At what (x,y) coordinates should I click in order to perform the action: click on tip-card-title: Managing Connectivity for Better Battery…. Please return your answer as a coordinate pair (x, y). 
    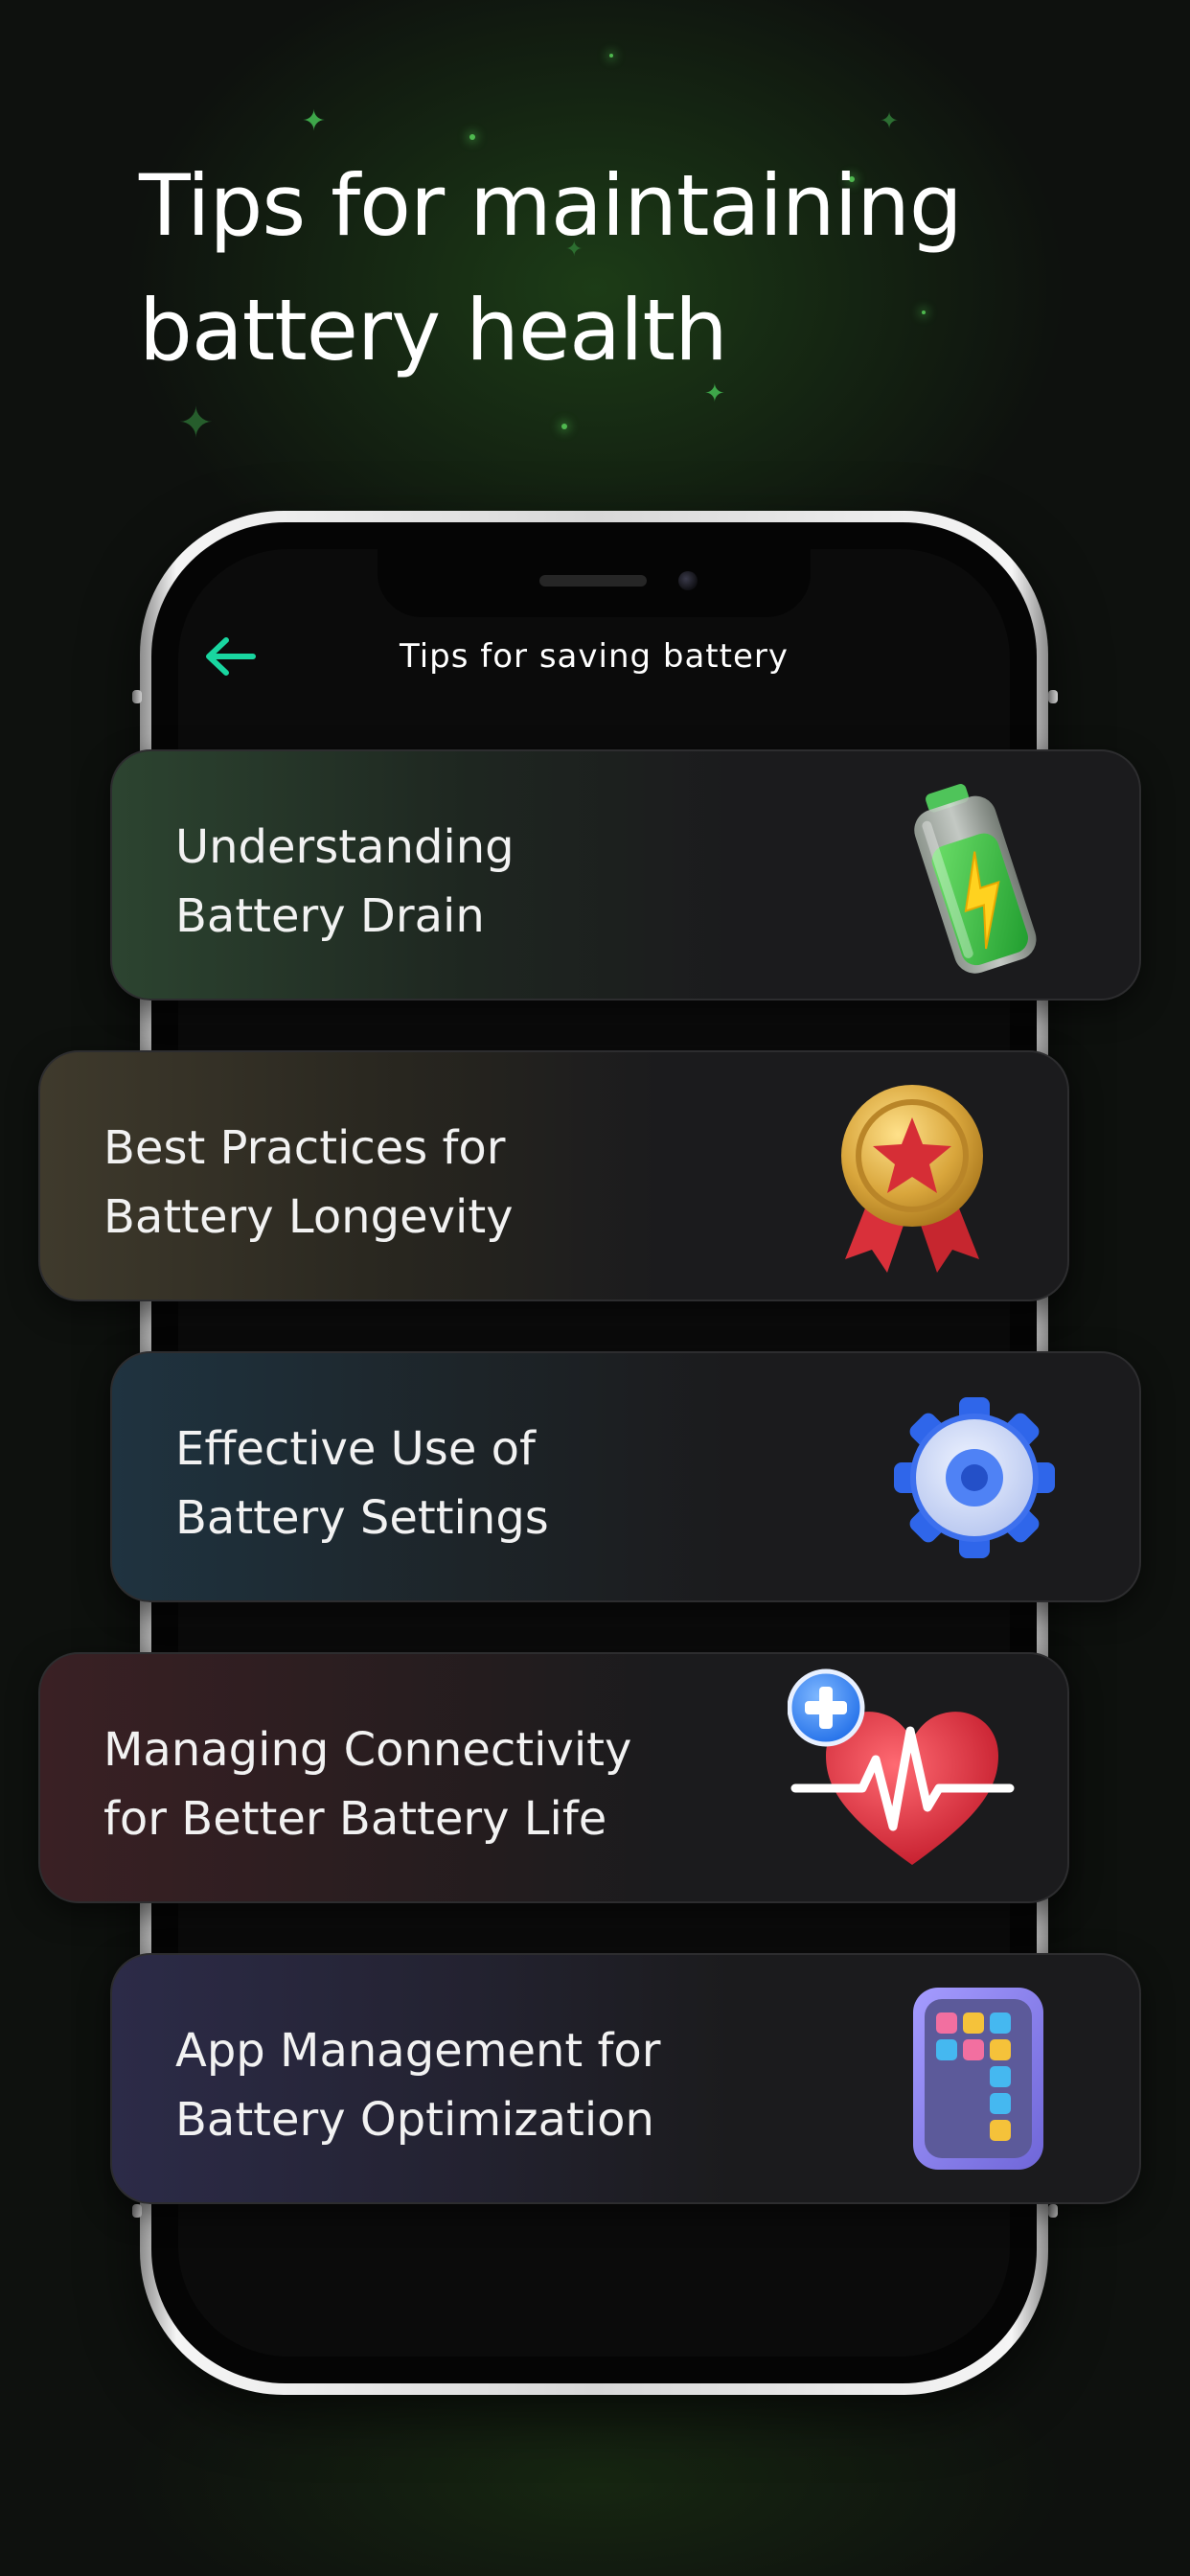
    Looking at the image, I should click on (401, 1784).